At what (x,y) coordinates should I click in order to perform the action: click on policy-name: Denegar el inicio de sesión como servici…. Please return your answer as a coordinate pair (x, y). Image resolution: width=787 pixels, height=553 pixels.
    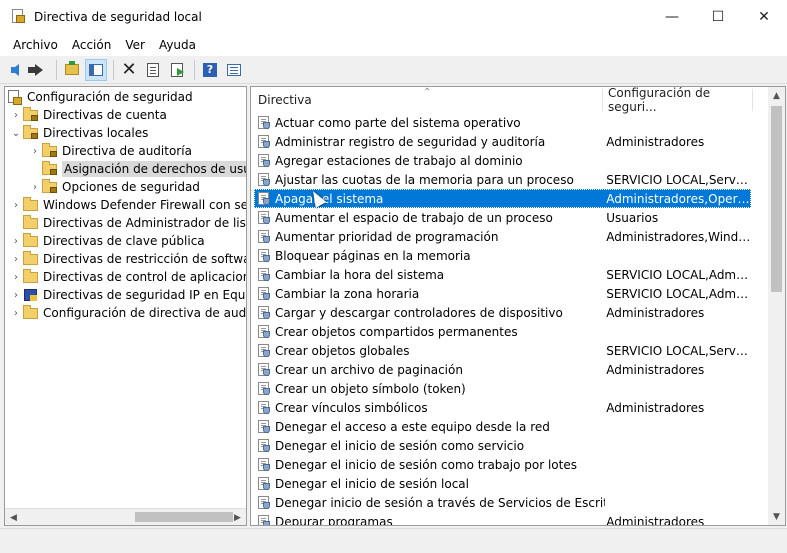
    Looking at the image, I should click on (400, 445).